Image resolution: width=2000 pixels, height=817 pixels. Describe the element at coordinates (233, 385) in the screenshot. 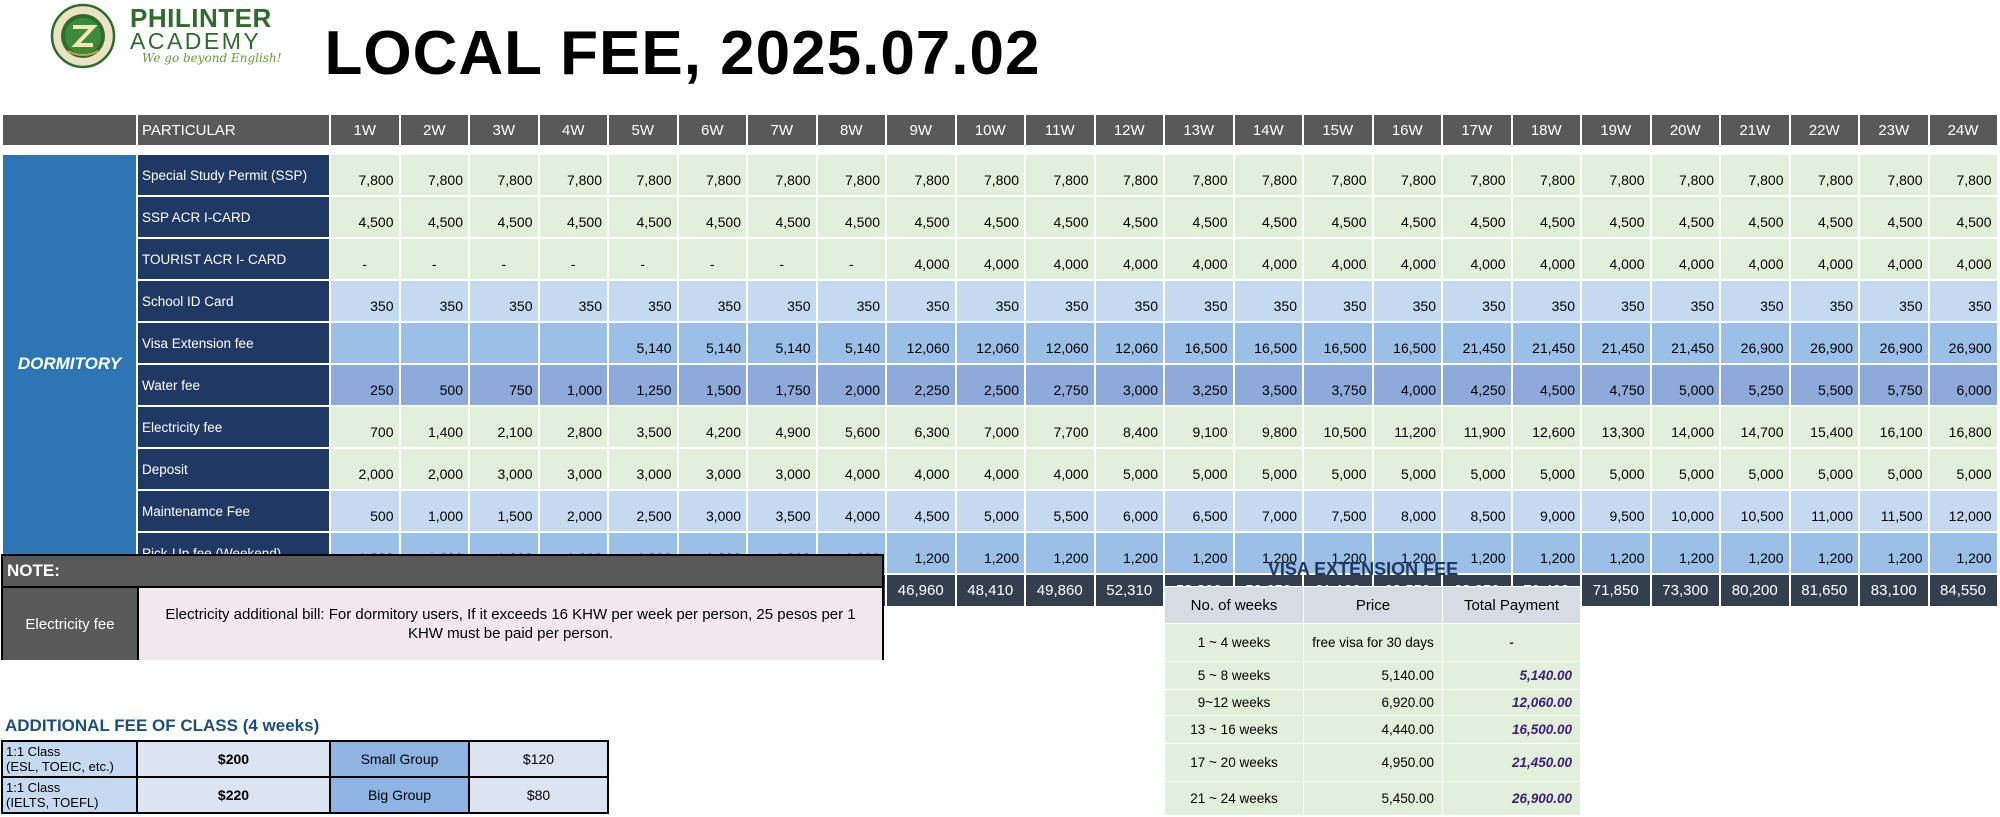

I see `fee-row-label: Water fee` at that location.